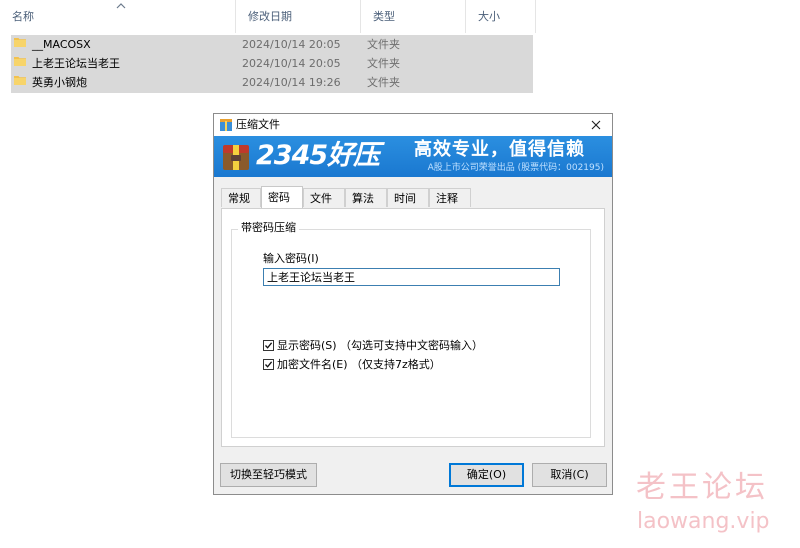 The image size is (800, 548). I want to click on banner-subtitle: A股上市公司荣誉出品 (股票代码：002195), so click(515, 168).